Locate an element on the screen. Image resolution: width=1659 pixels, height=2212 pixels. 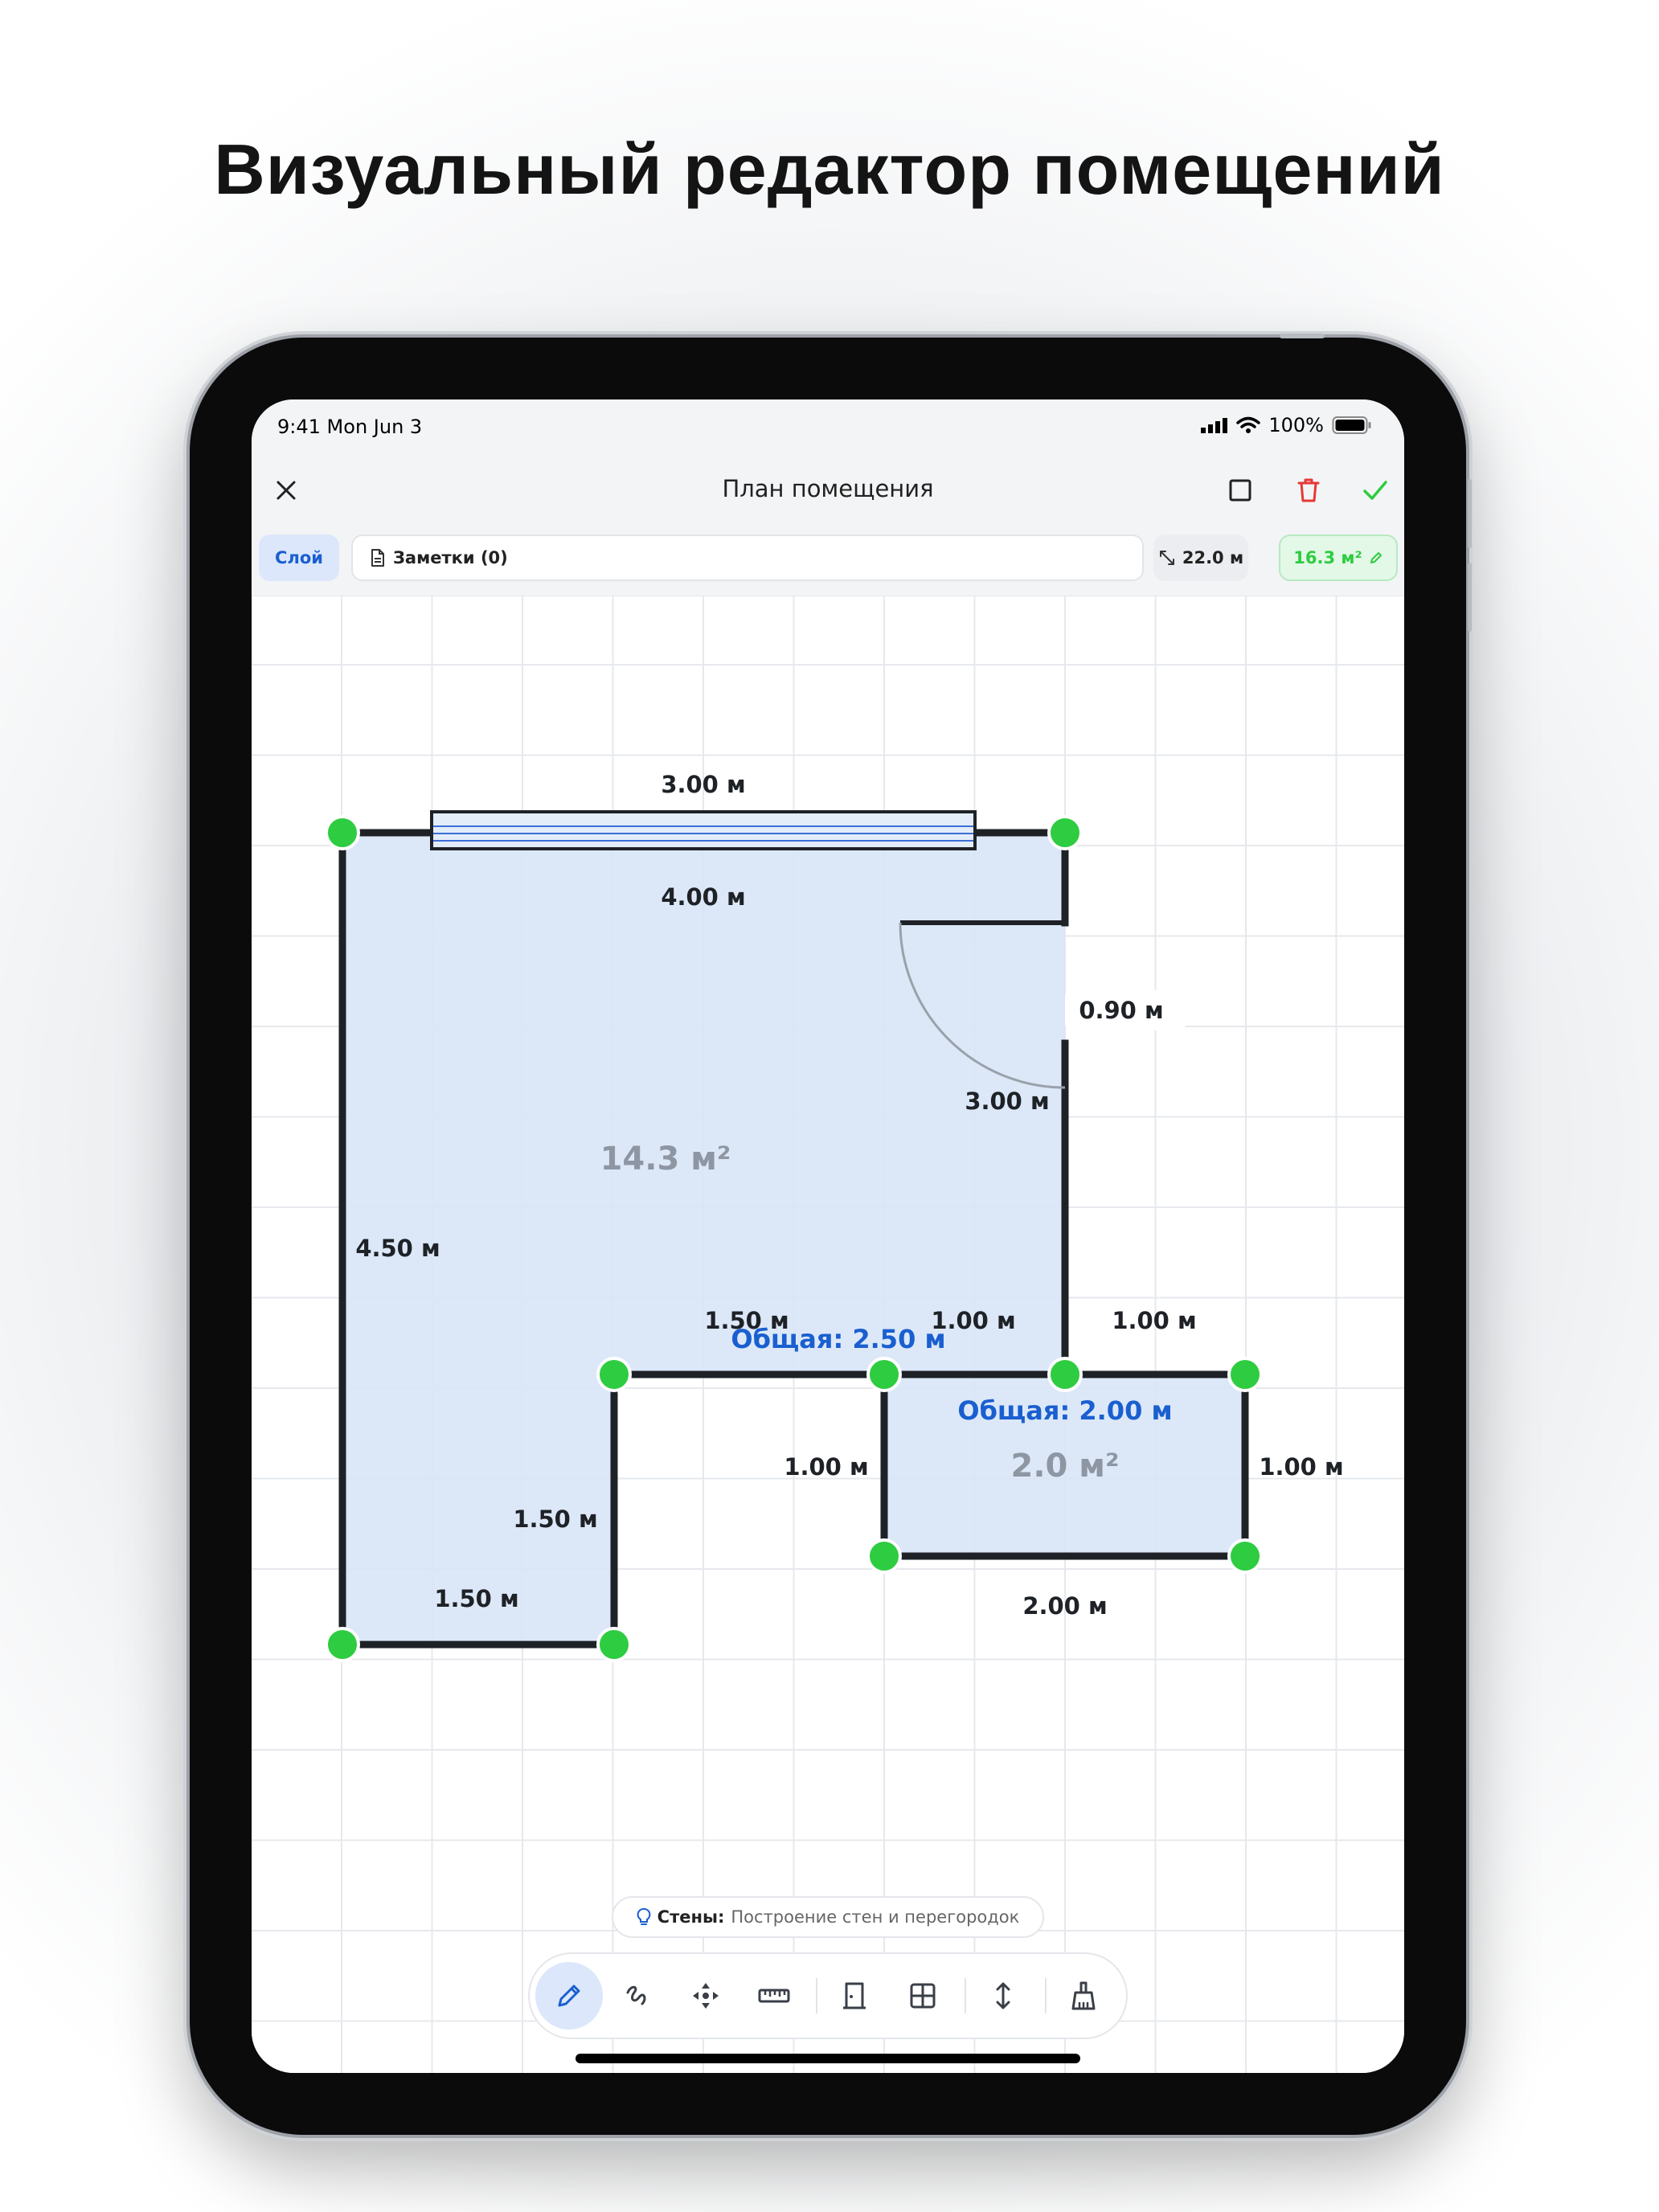
dim-room2-right: 1.00 м is located at coordinates (1301, 1467).